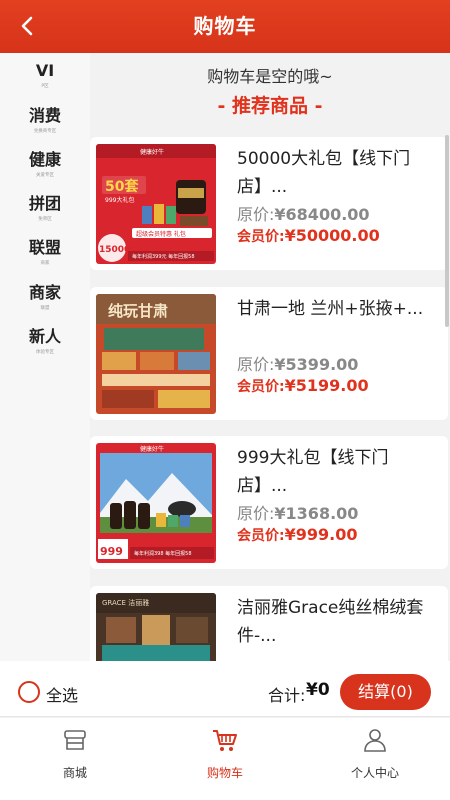  I want to click on original-price-value: ¥1368.00, so click(316, 513).